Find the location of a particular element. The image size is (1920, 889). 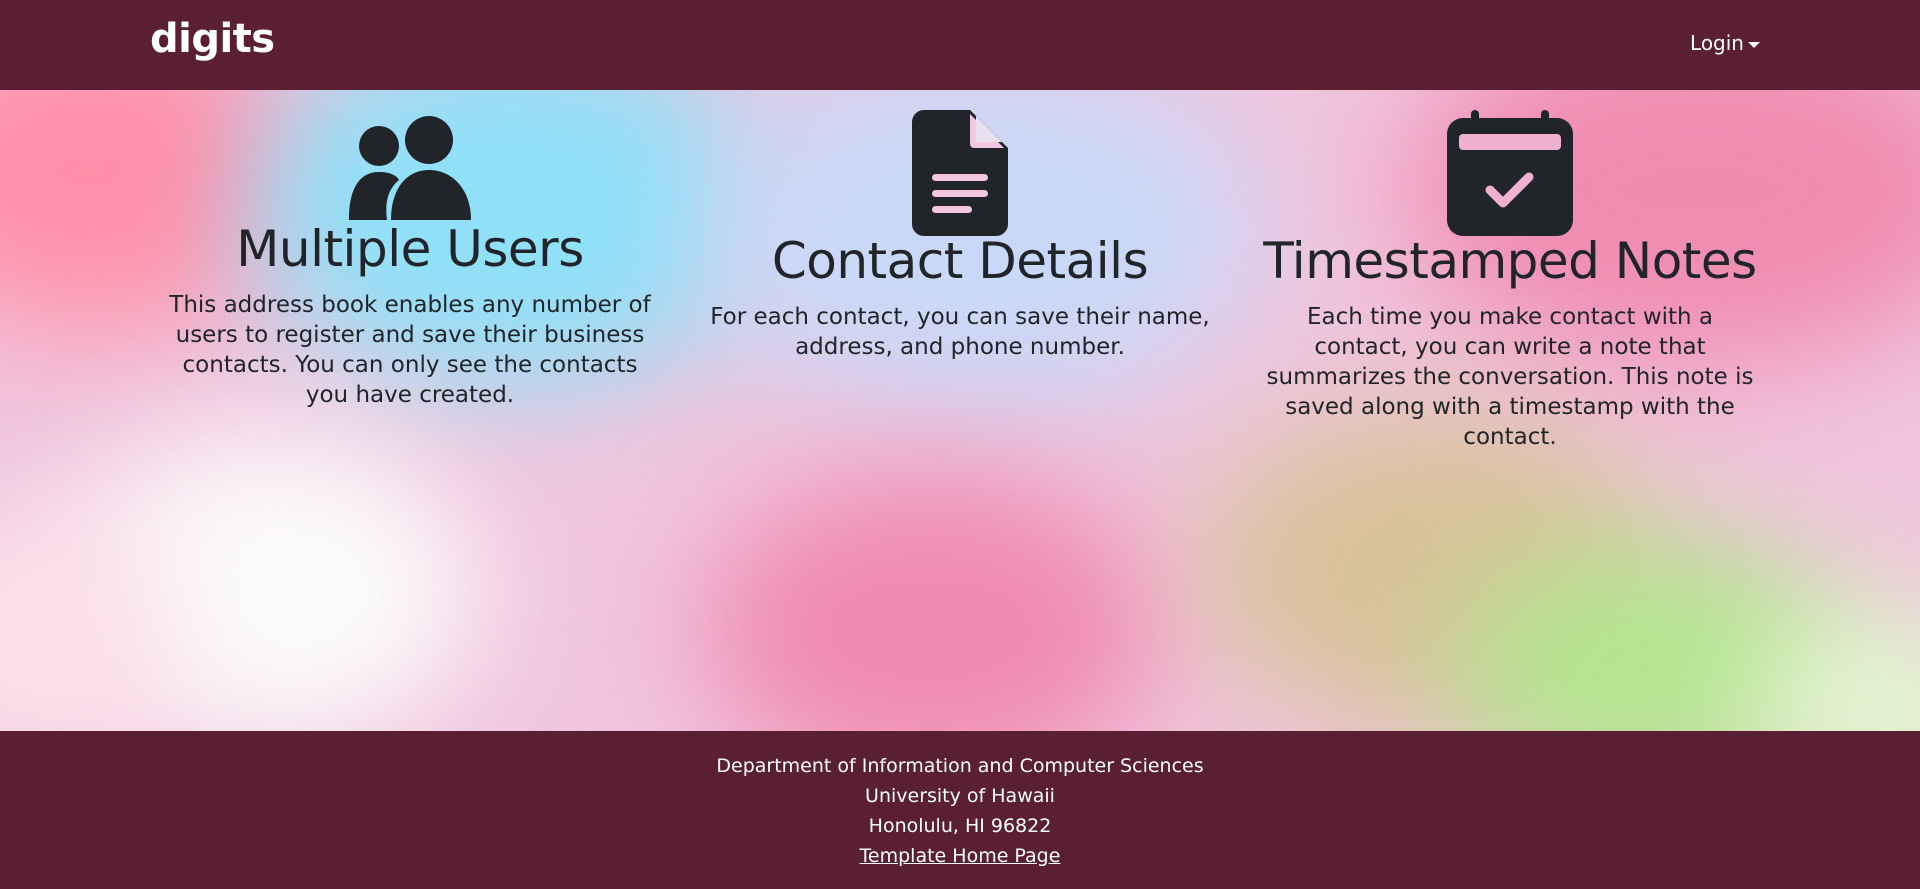

calendar-check-icon is located at coordinates (1510, 173).